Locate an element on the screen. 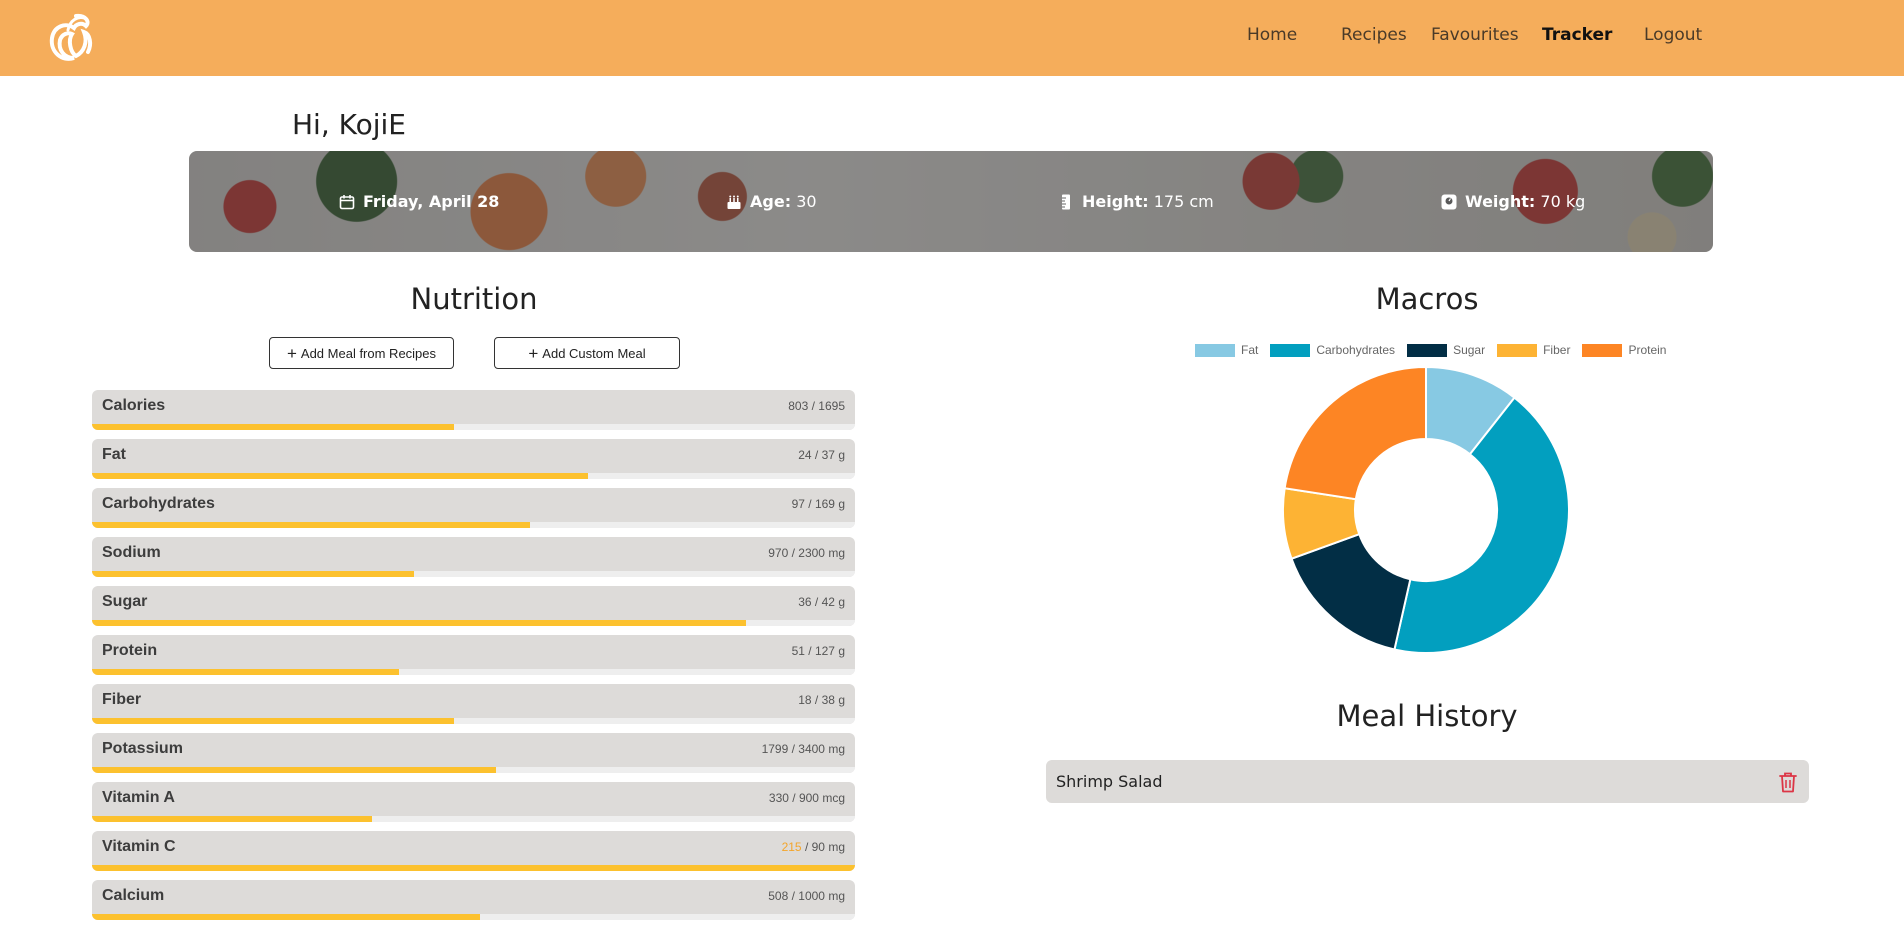  nutrient-value: 18 / 38 g is located at coordinates (821, 700).